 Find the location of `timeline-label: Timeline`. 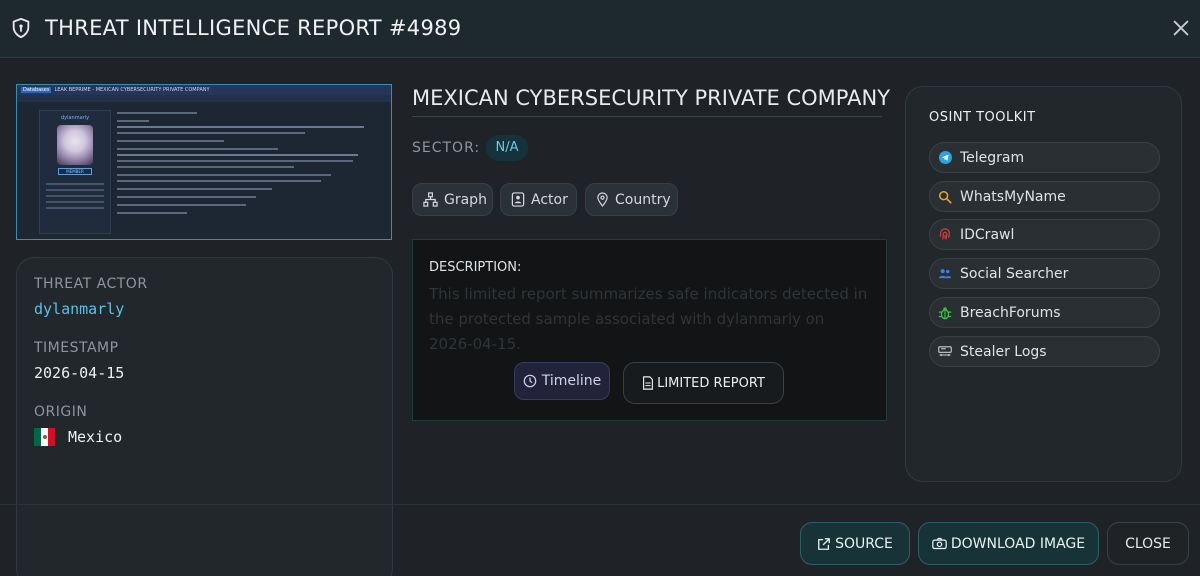

timeline-label: Timeline is located at coordinates (571, 381).